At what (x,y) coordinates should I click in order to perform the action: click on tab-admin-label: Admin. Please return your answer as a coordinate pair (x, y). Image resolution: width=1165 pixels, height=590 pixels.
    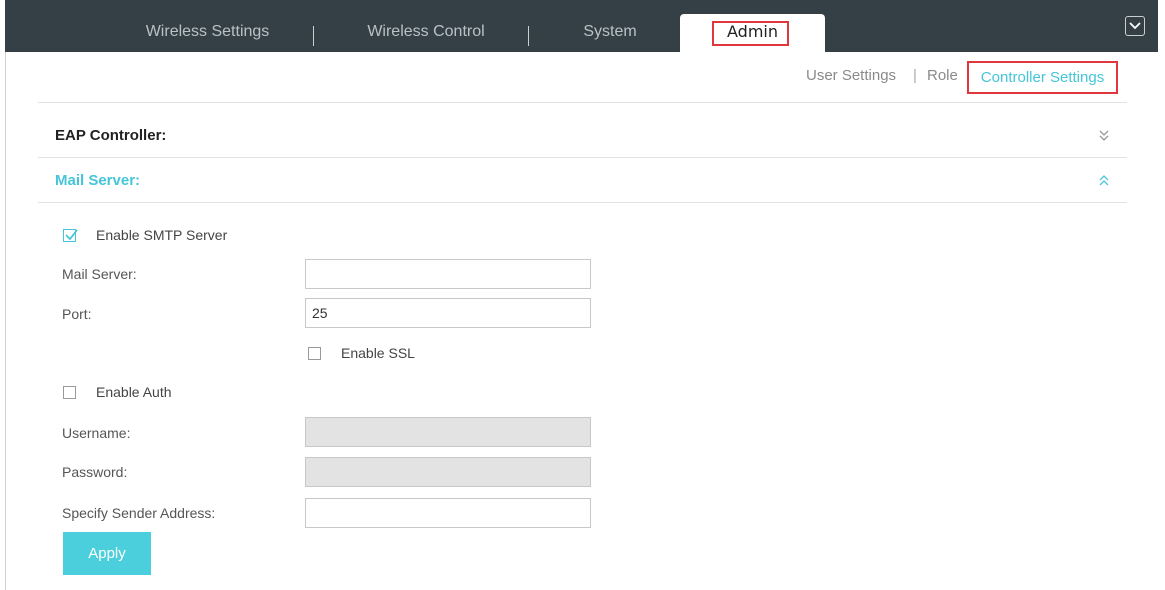
    Looking at the image, I should click on (752, 31).